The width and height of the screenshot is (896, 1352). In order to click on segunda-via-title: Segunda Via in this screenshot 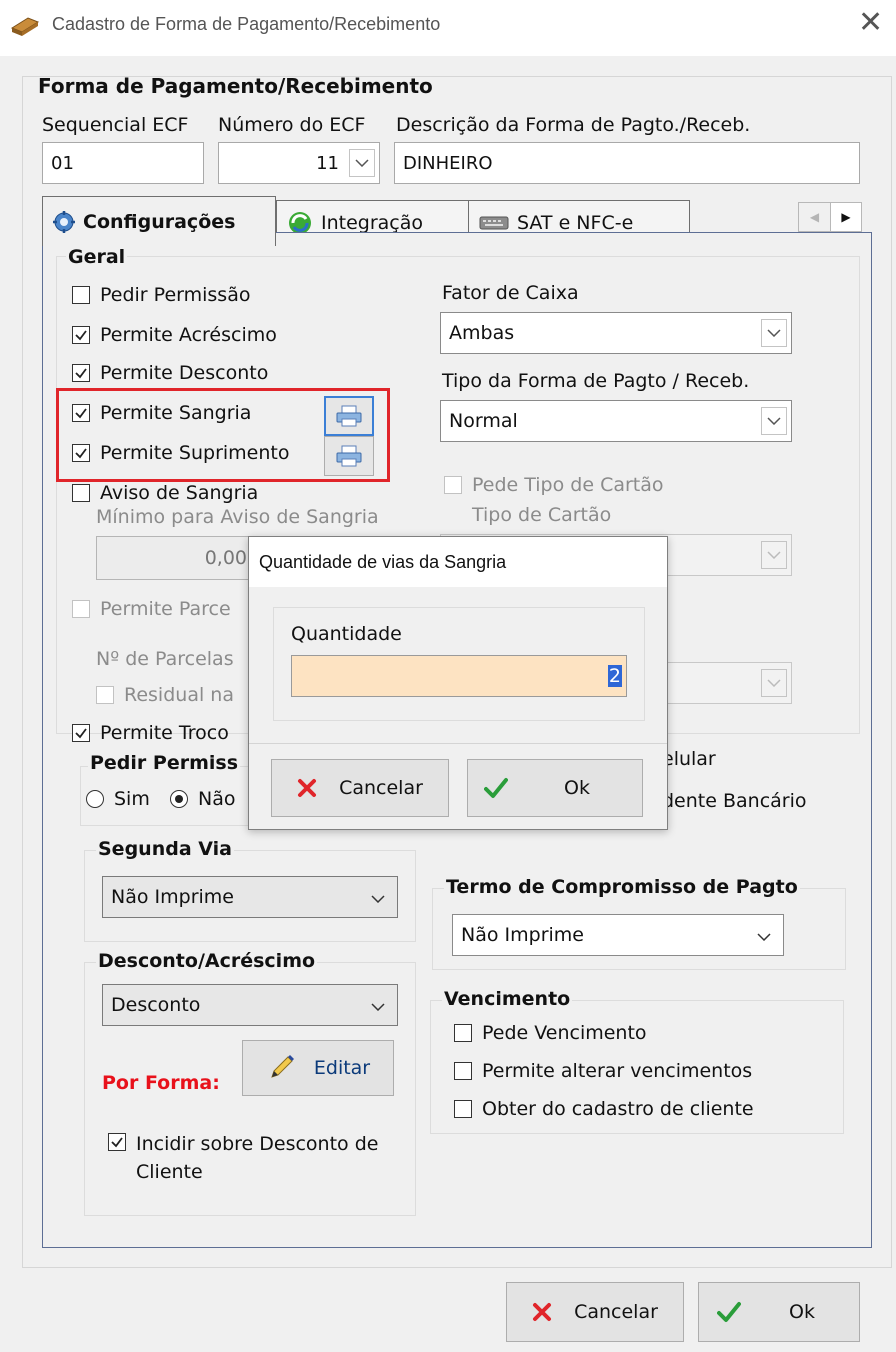, I will do `click(165, 849)`.